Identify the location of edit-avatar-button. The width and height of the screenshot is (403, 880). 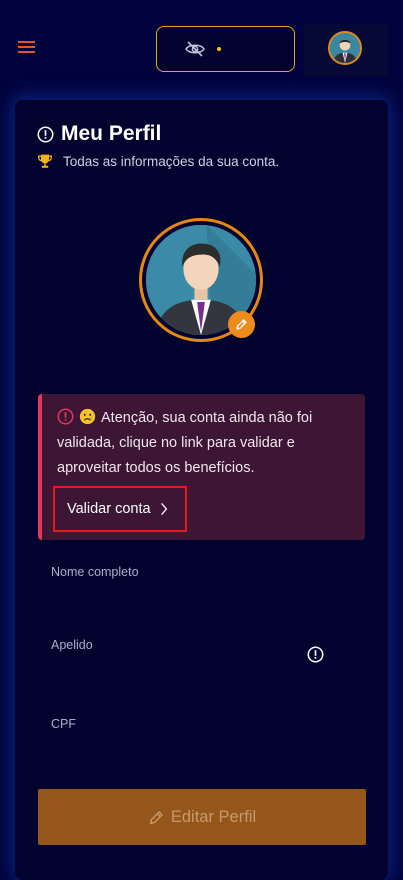
(241, 324).